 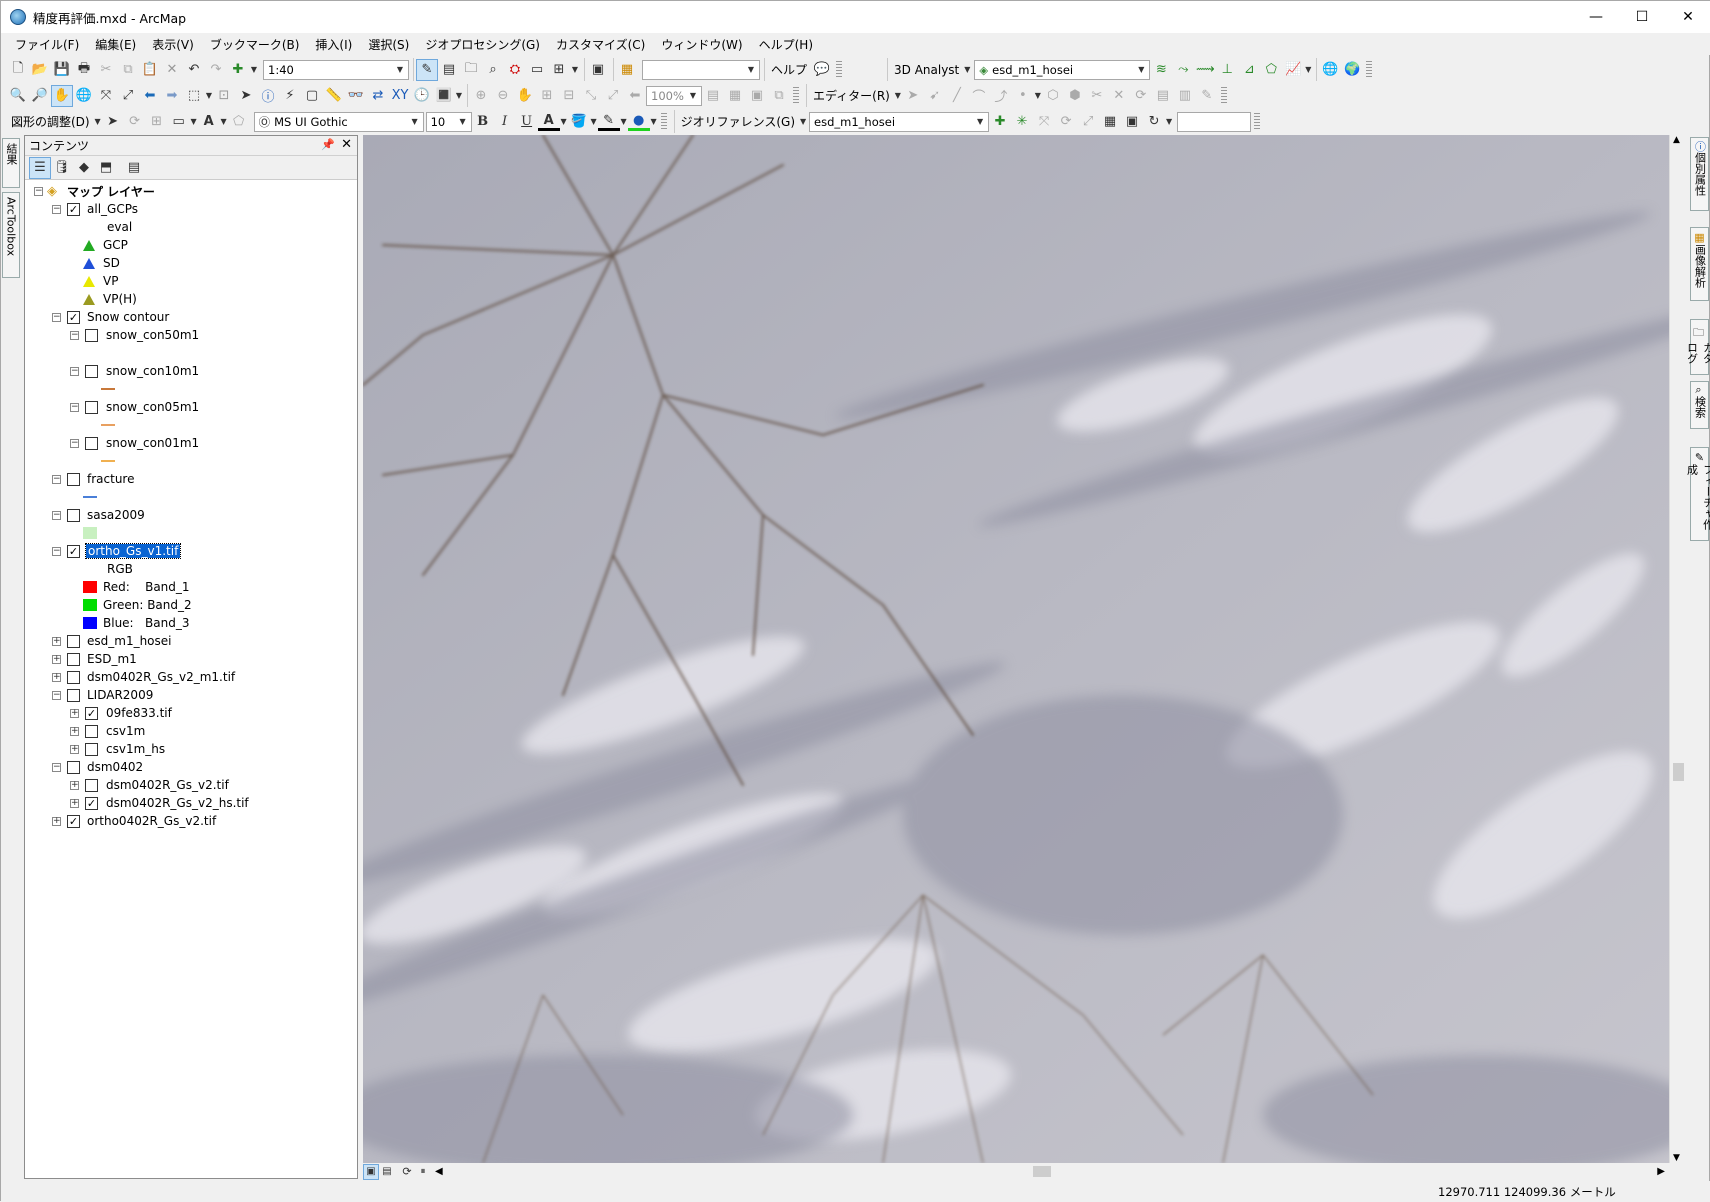 What do you see at coordinates (194, 96) in the screenshot?
I see `select-features-icon: ⬚` at bounding box center [194, 96].